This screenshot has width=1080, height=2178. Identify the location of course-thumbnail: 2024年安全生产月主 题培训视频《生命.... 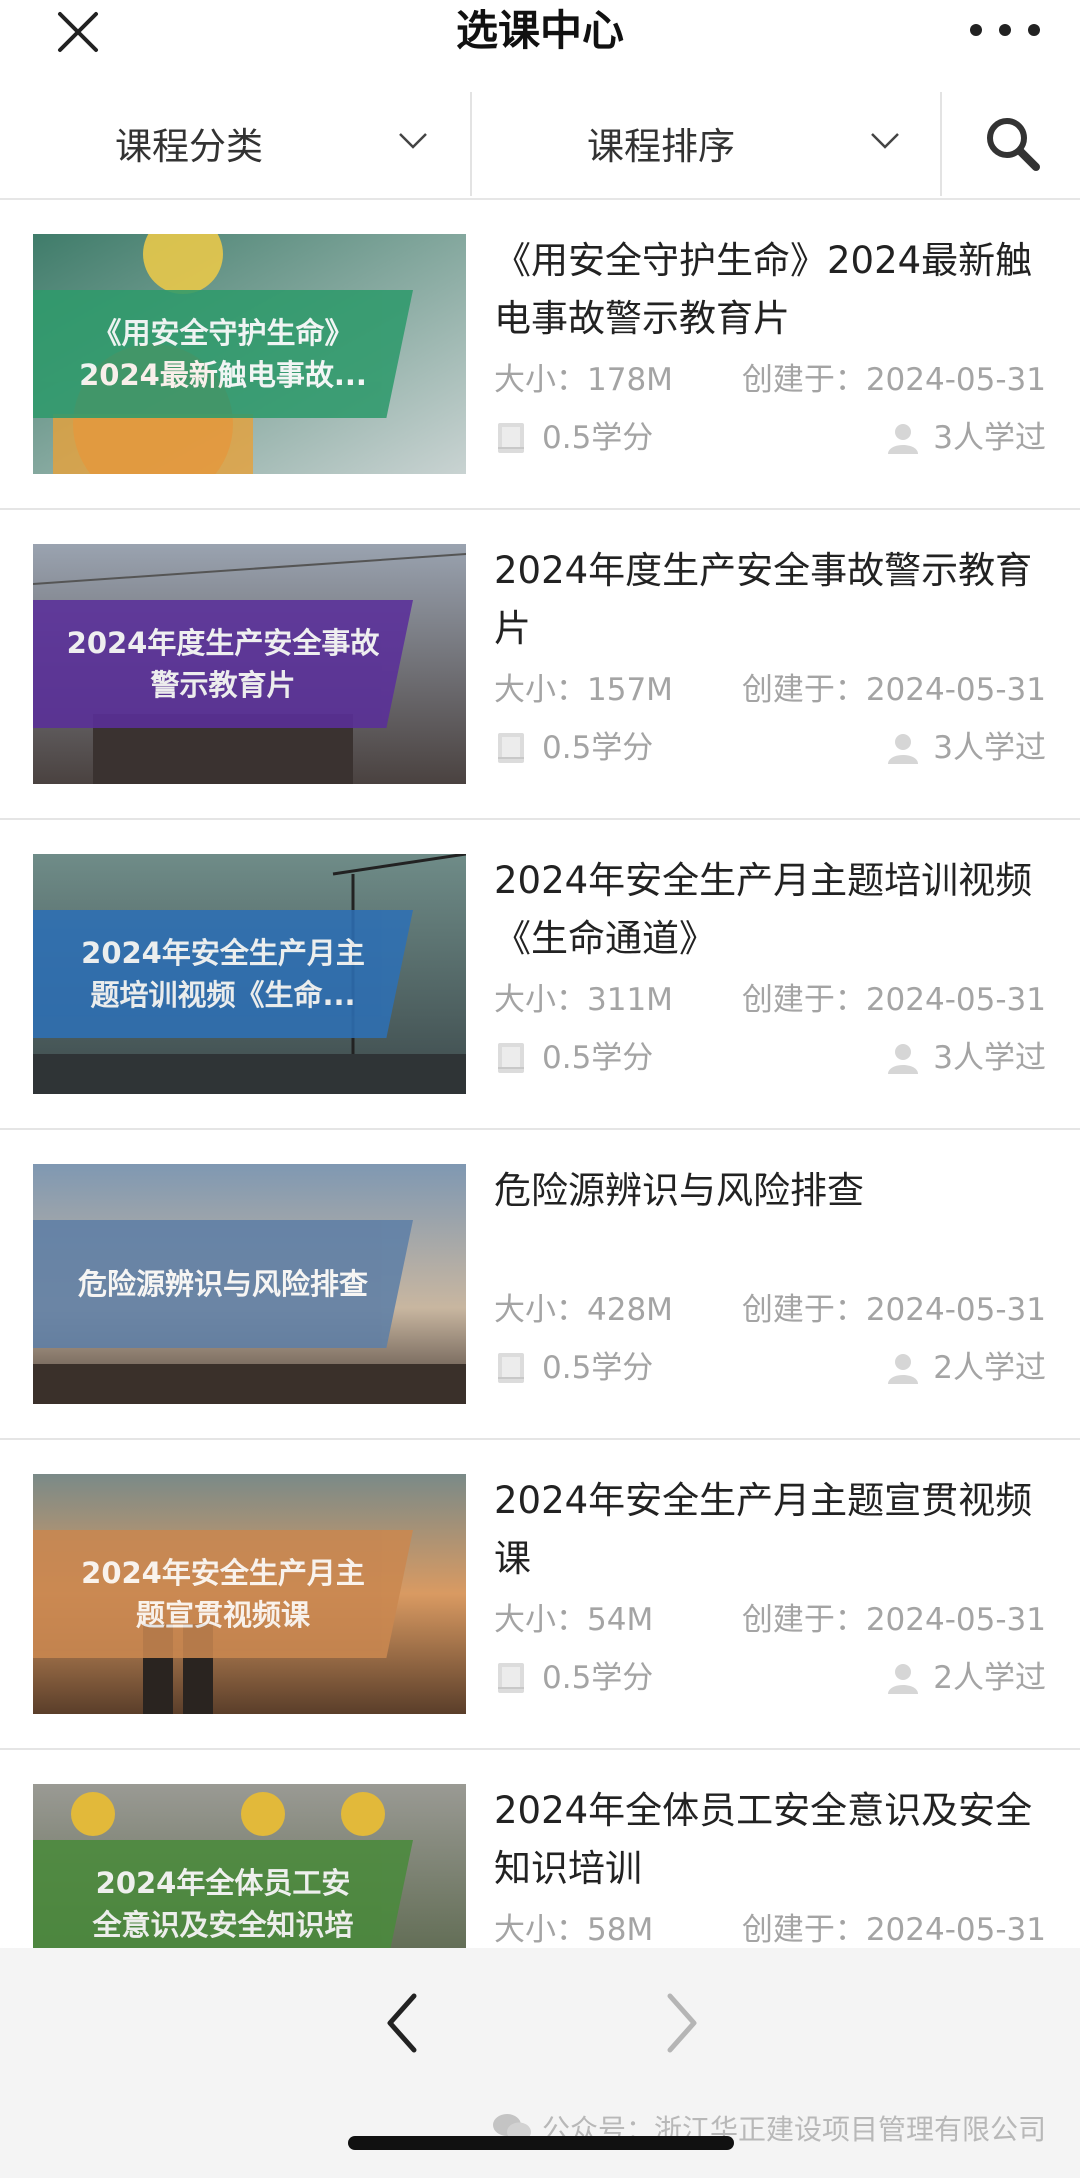
(249, 974).